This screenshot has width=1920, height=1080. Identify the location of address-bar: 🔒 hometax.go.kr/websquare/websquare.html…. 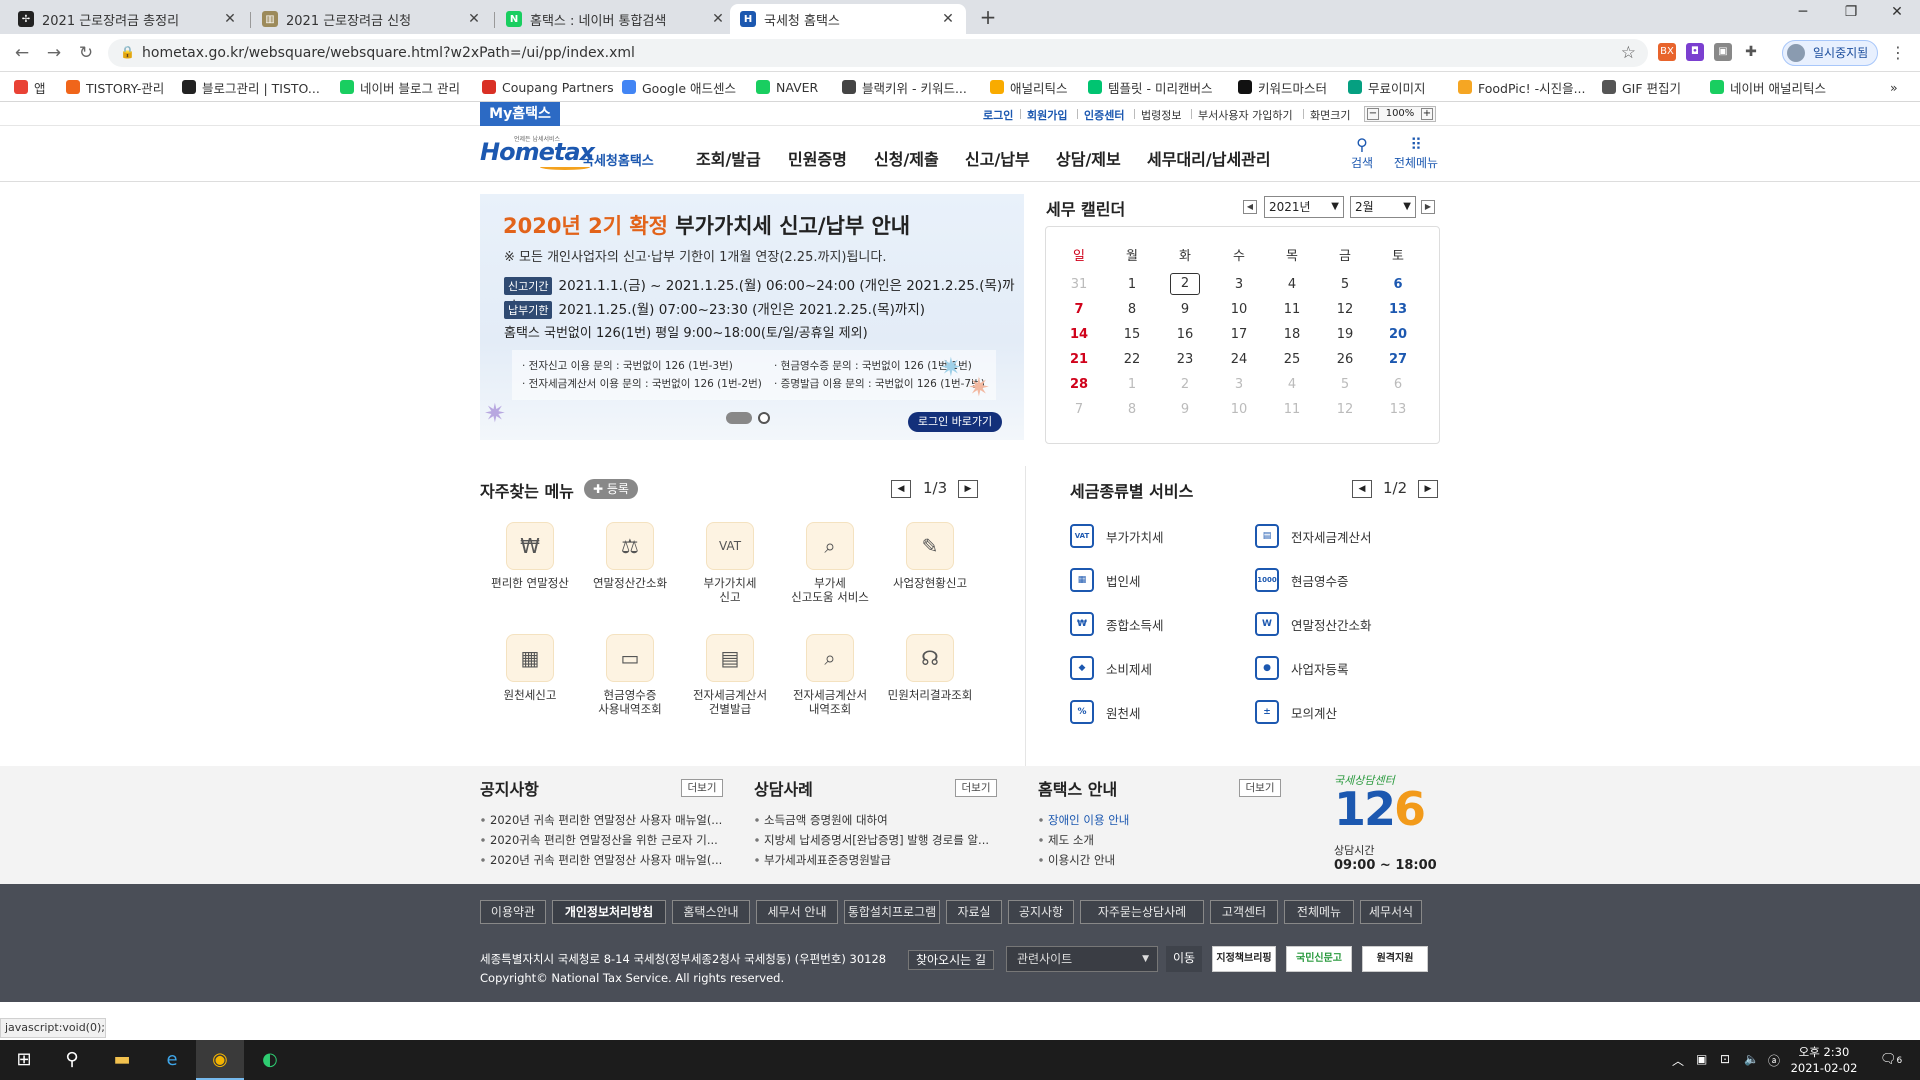
(878, 53).